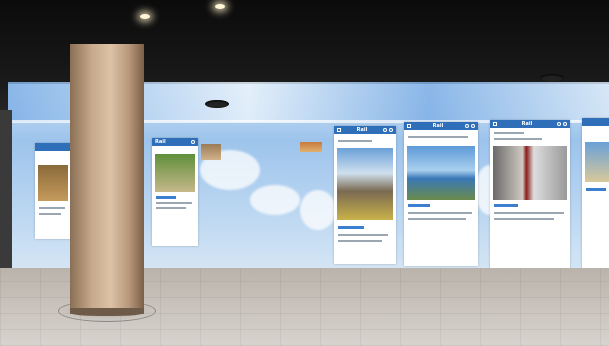  What do you see at coordinates (107, 179) in the screenshot?
I see `pillar` at bounding box center [107, 179].